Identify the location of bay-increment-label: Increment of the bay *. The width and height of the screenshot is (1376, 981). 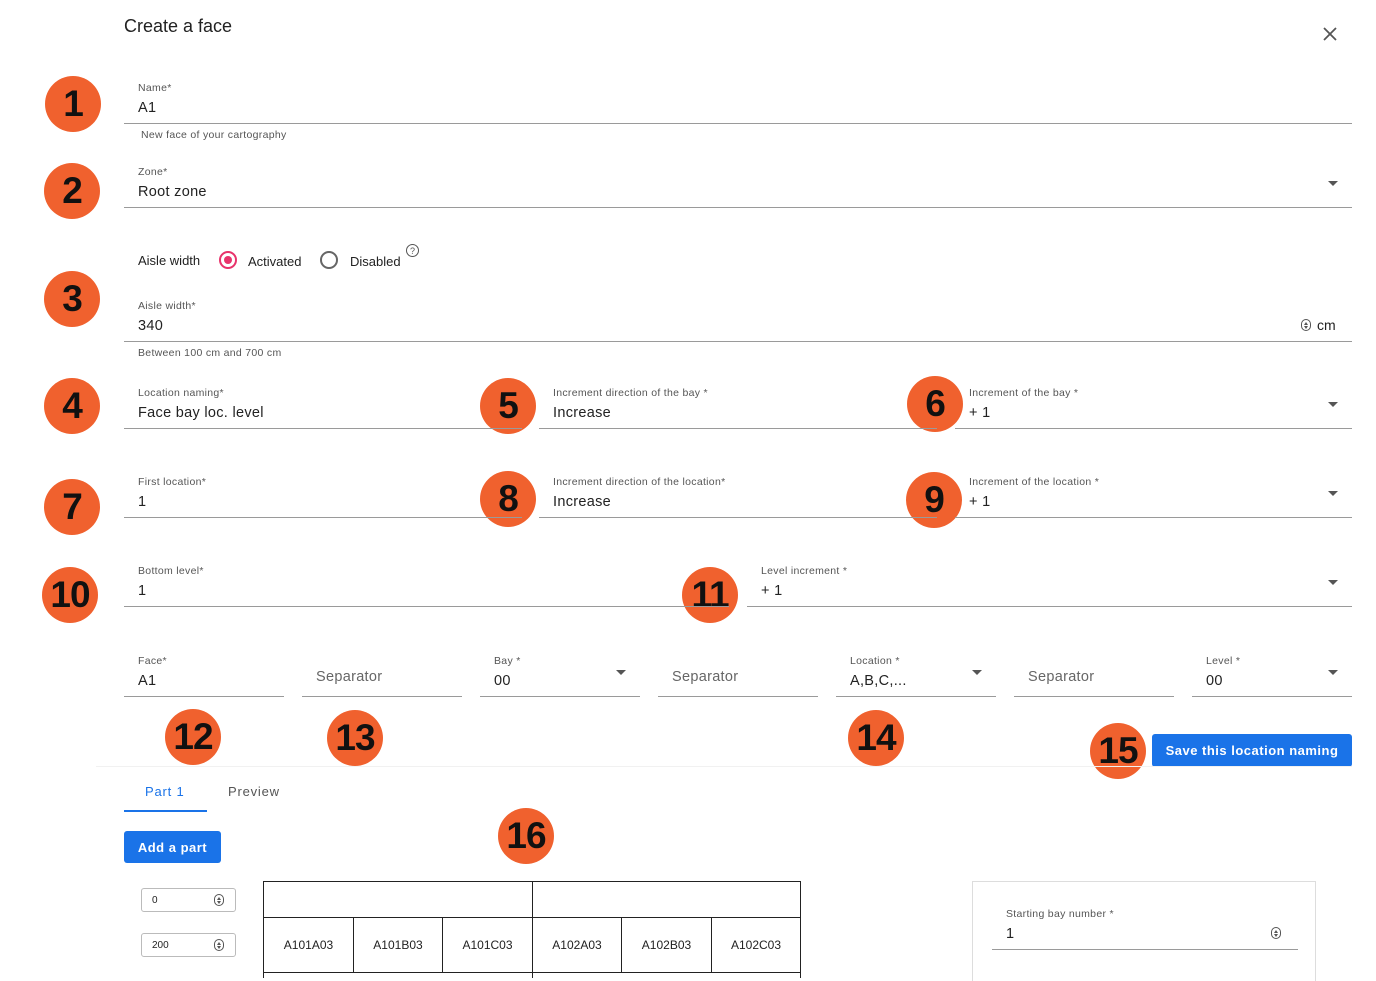
(1024, 393).